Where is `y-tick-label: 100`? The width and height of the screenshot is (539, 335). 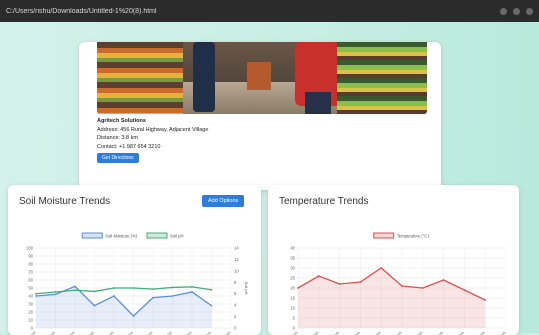 y-tick-label: 100 is located at coordinates (30, 248).